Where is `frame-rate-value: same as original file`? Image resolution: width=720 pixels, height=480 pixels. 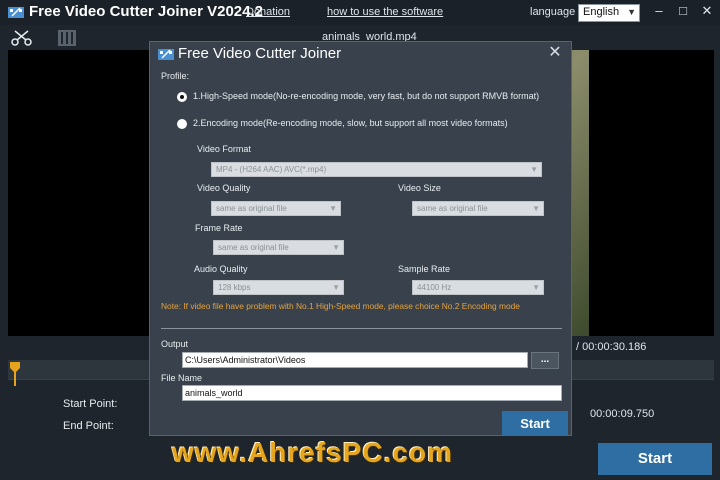
frame-rate-value: same as original file is located at coordinates (253, 247).